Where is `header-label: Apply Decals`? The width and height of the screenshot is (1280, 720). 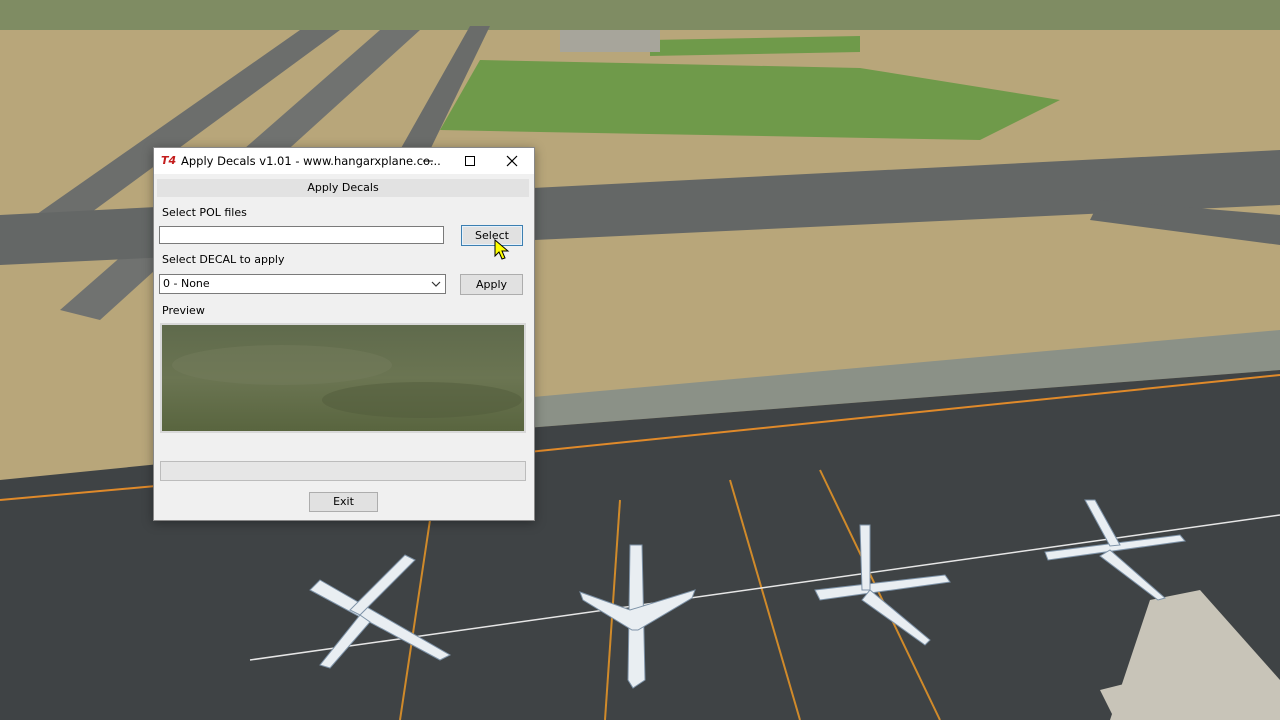
header-label: Apply Decals is located at coordinates (343, 188).